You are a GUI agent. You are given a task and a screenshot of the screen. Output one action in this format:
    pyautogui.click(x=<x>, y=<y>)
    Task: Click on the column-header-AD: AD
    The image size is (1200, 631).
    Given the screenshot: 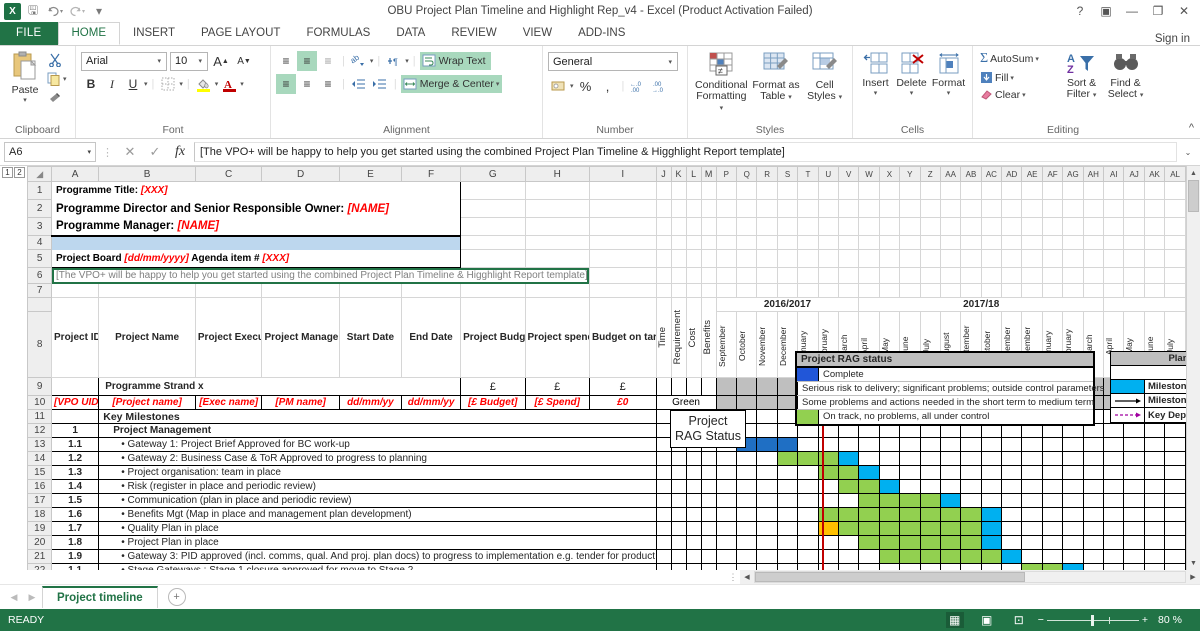 What is the action you would take?
    pyautogui.click(x=1012, y=174)
    